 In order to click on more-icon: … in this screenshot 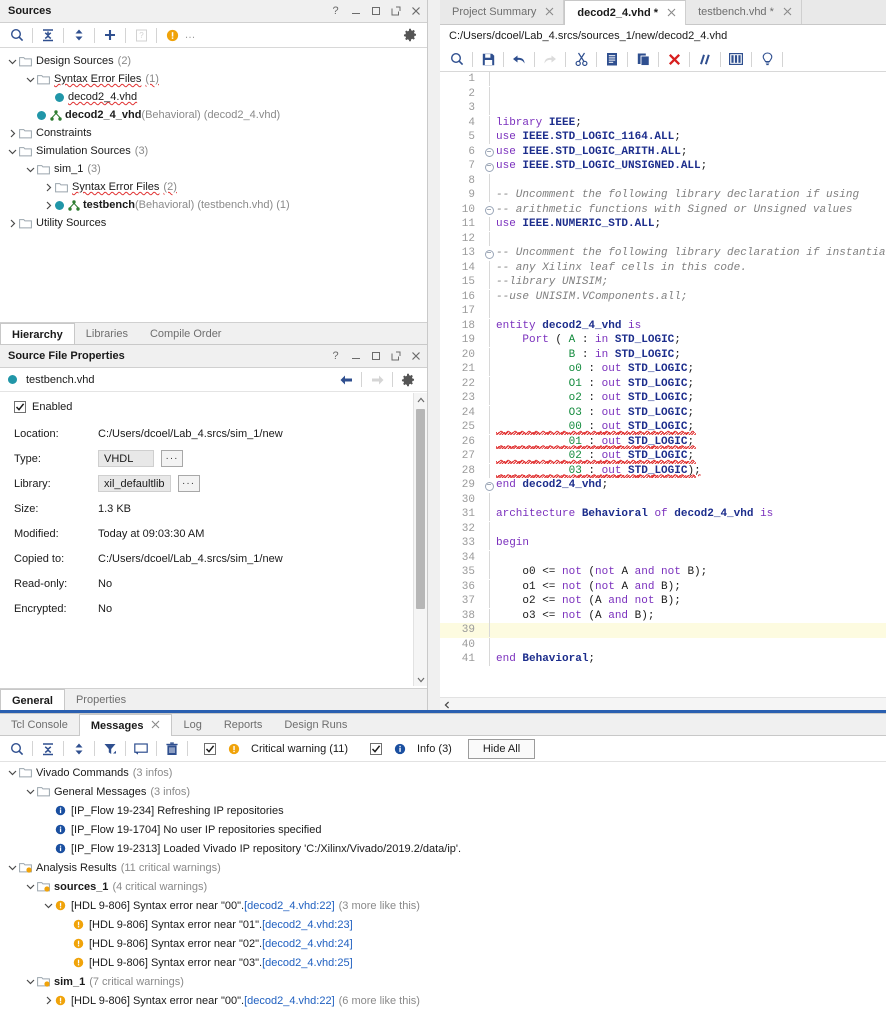, I will do `click(190, 35)`.